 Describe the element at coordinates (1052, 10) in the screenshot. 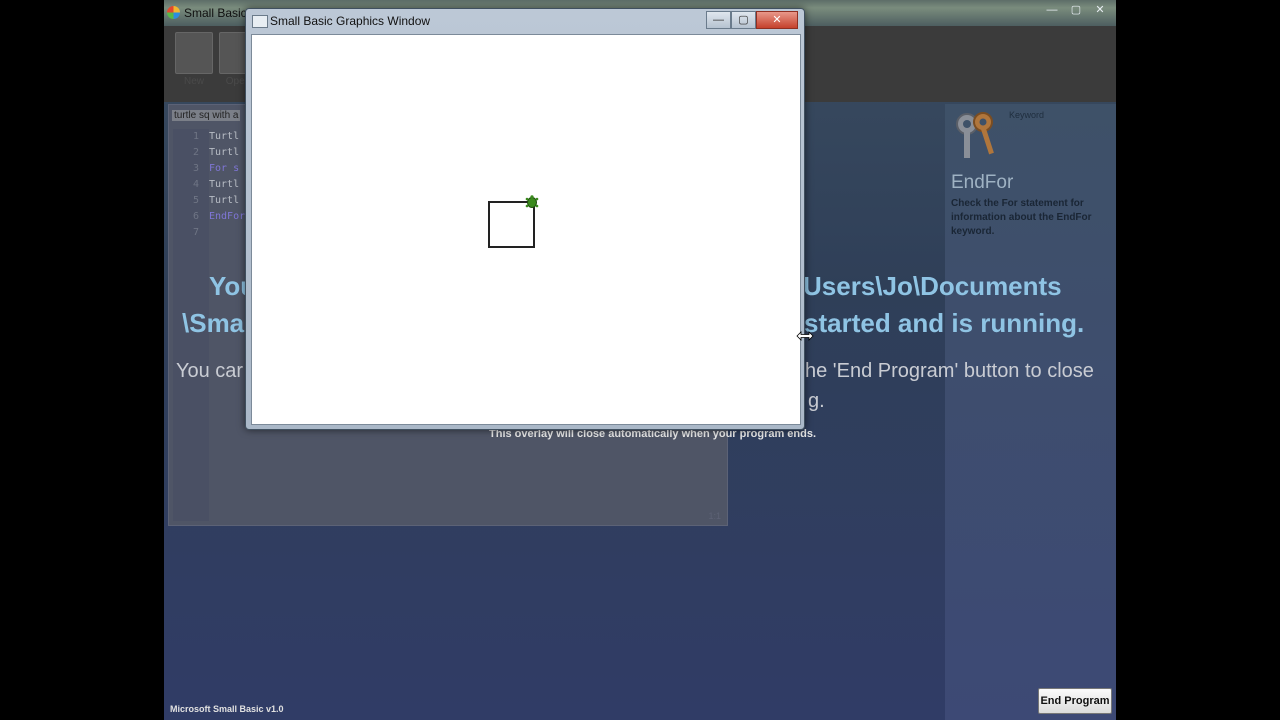

I see `main-minimize-button: —` at that location.